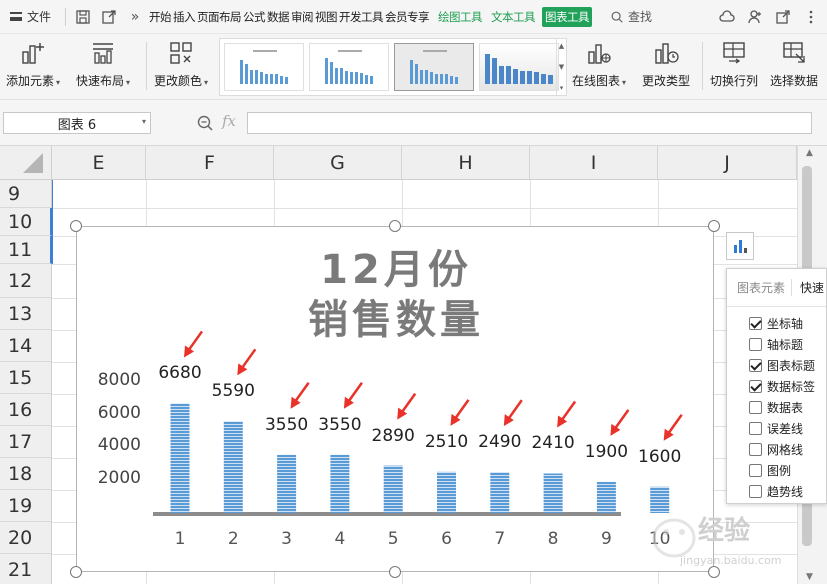  Describe the element at coordinates (286, 425) in the screenshot. I see `data-label-3: 3550` at that location.